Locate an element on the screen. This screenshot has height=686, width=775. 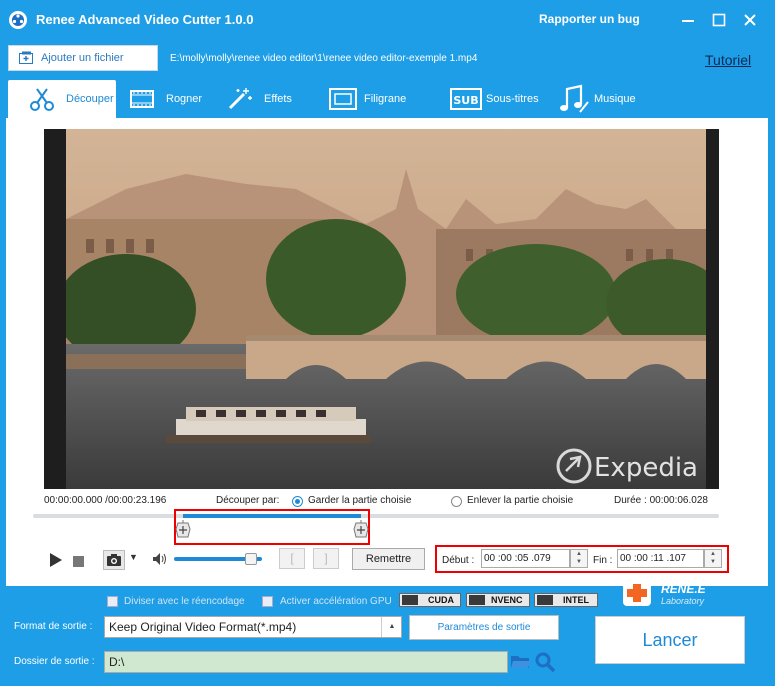
split-checkbox is located at coordinates (112, 601).